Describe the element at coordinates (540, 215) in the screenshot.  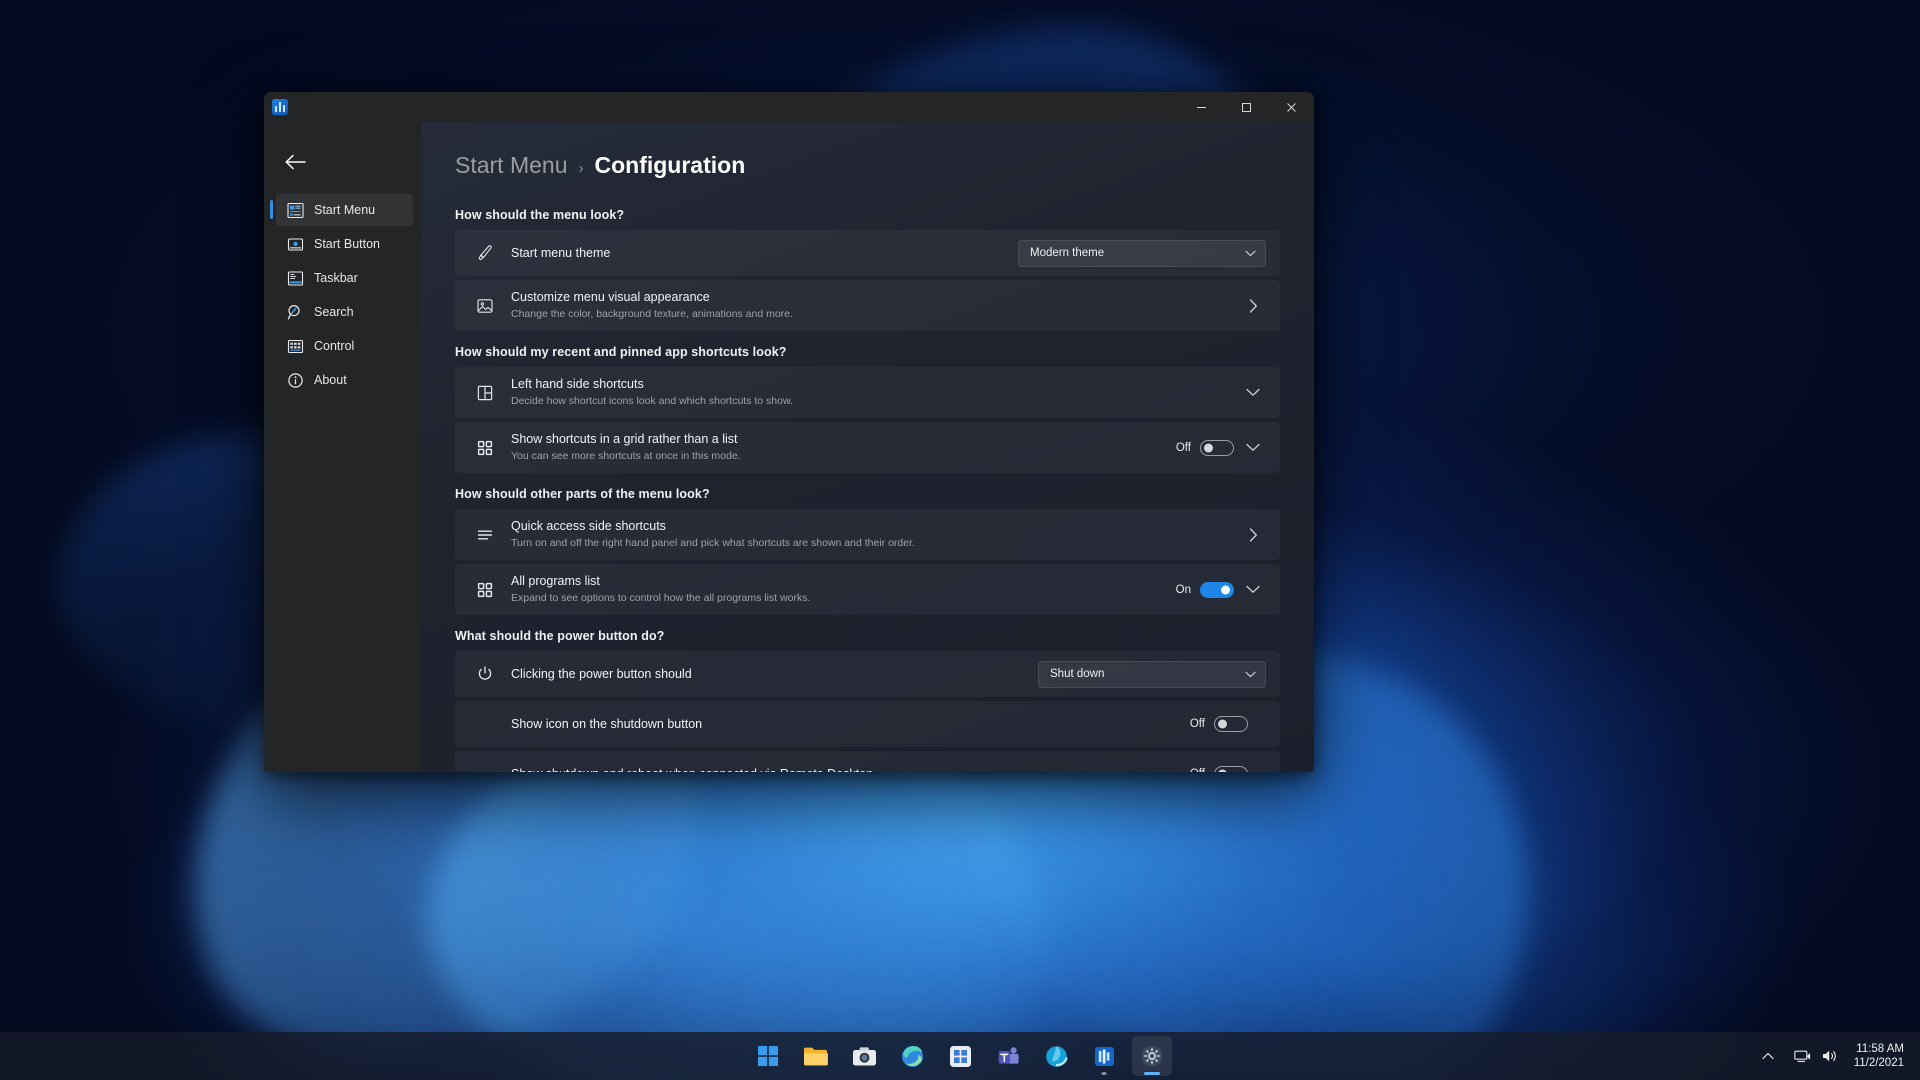
I see `section-heading: How should the menu look?` at that location.